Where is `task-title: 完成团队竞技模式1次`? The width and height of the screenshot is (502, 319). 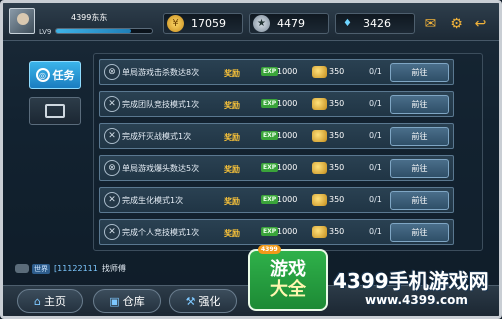
task-title: 完成团队竞技模式1次 is located at coordinates (161, 104).